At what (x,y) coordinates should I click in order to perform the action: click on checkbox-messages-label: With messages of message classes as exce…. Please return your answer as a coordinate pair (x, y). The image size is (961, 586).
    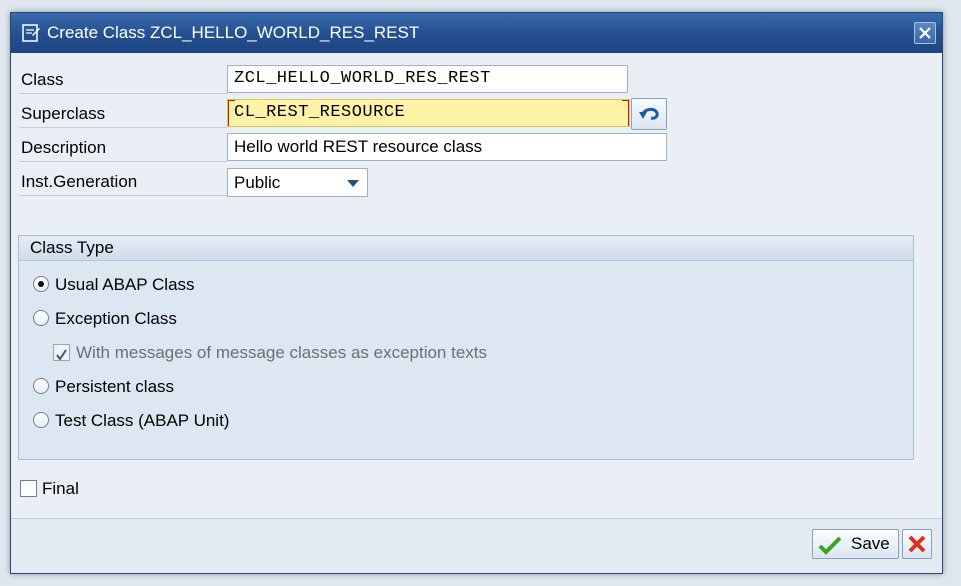
    Looking at the image, I should click on (282, 352).